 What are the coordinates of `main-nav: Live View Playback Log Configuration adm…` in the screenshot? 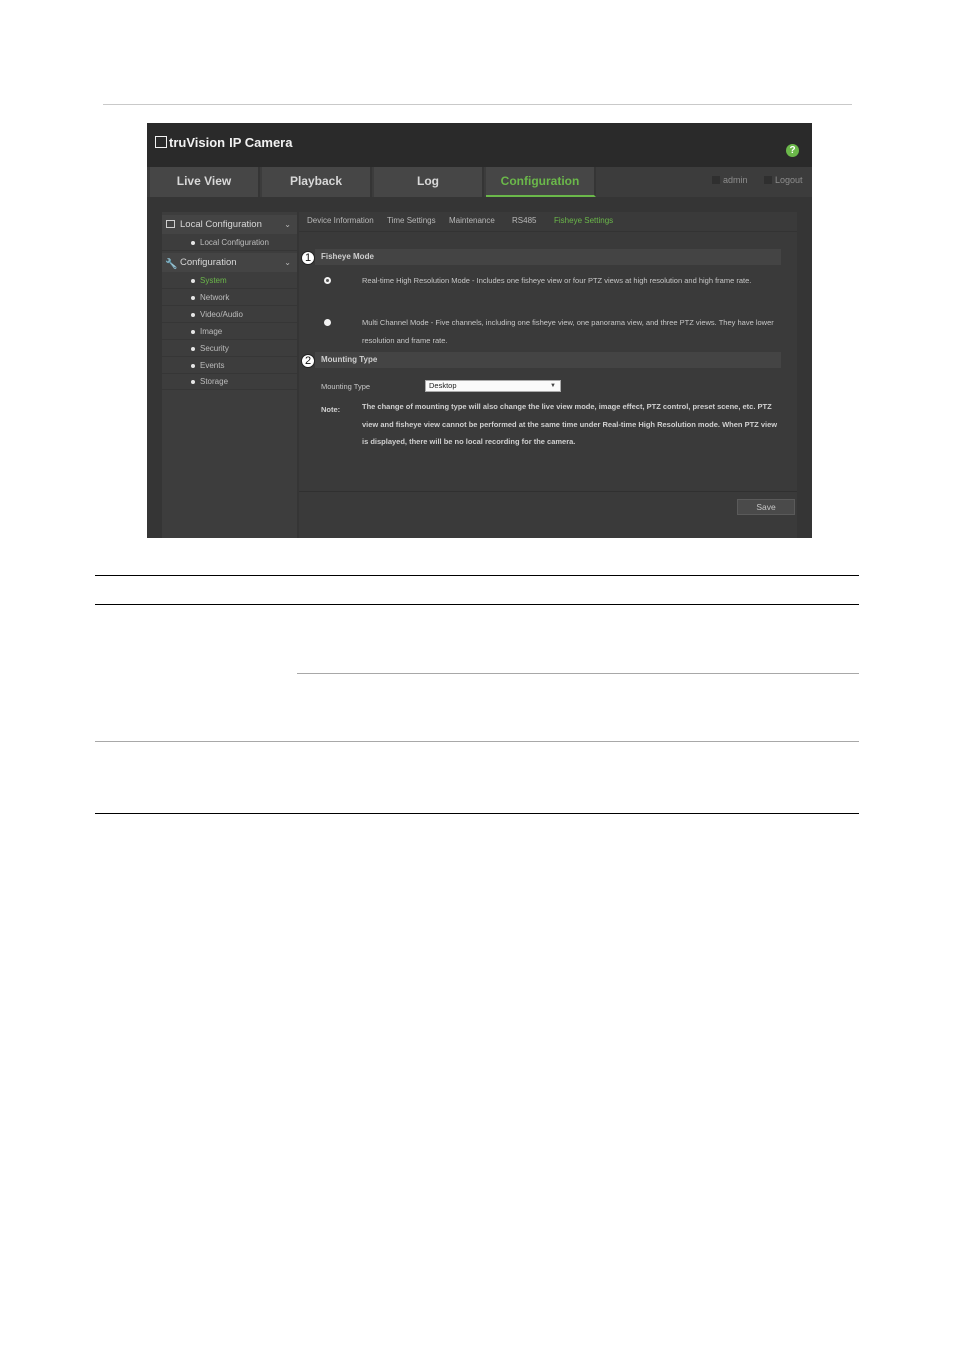 It's located at (479, 182).